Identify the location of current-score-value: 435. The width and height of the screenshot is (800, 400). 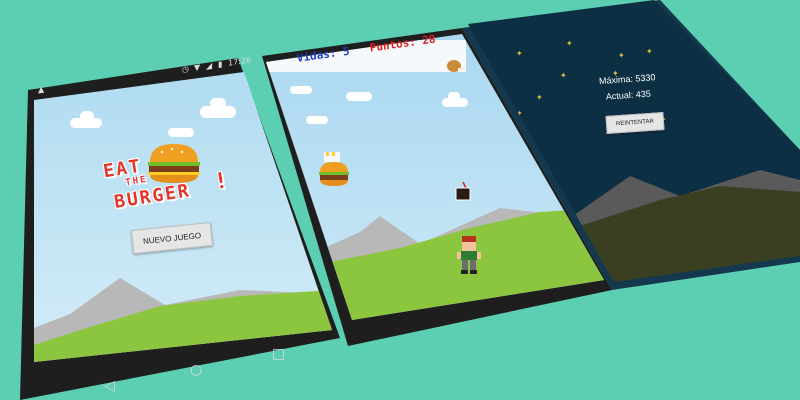
(643, 94).